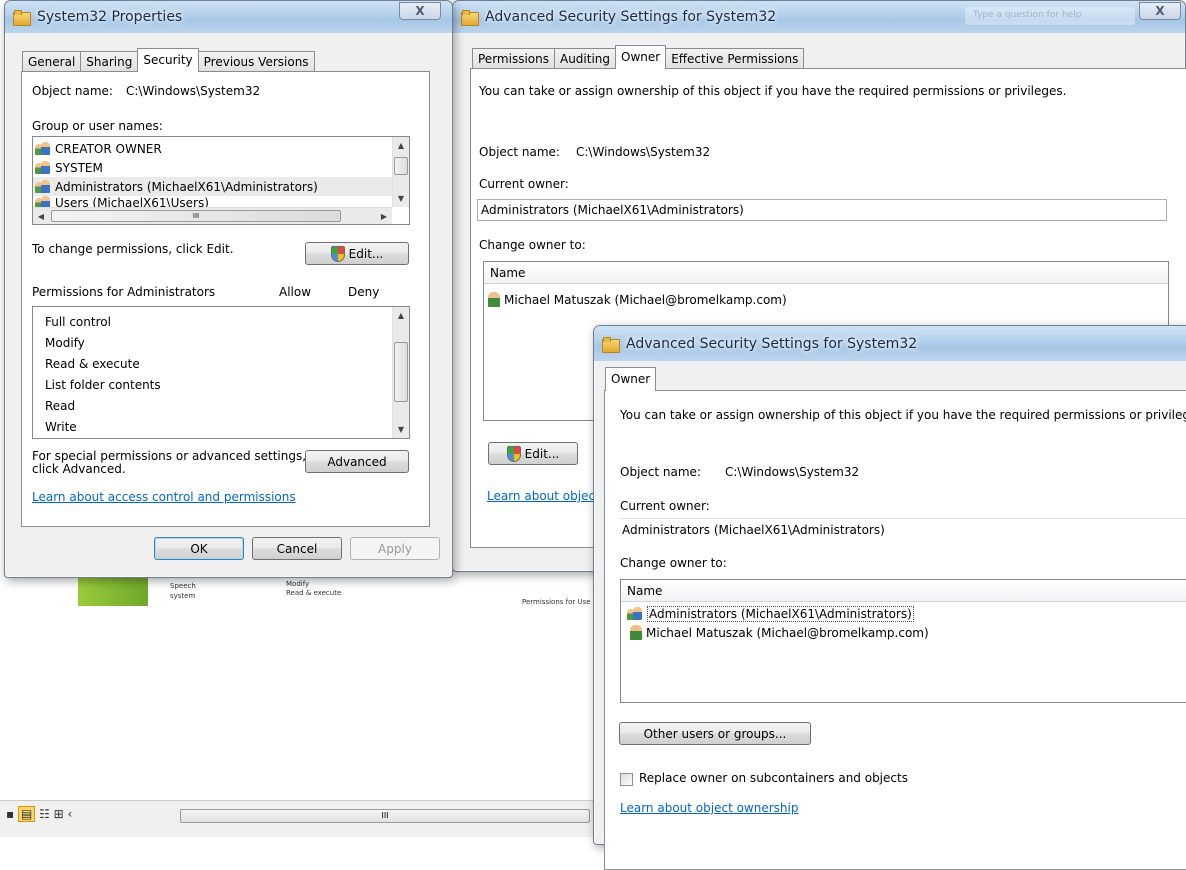  I want to click on background-folder-item: Speech, so click(183, 586).